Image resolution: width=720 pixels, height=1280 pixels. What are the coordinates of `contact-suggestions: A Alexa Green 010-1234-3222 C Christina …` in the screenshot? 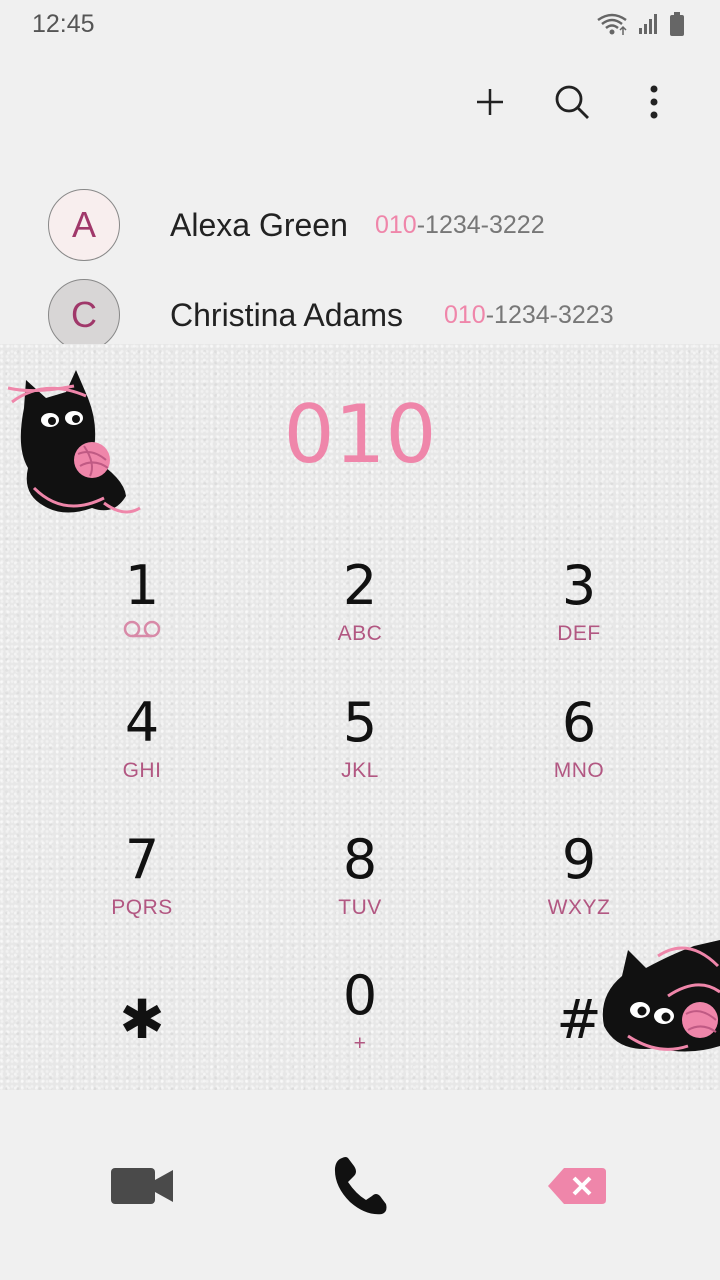 It's located at (360, 262).